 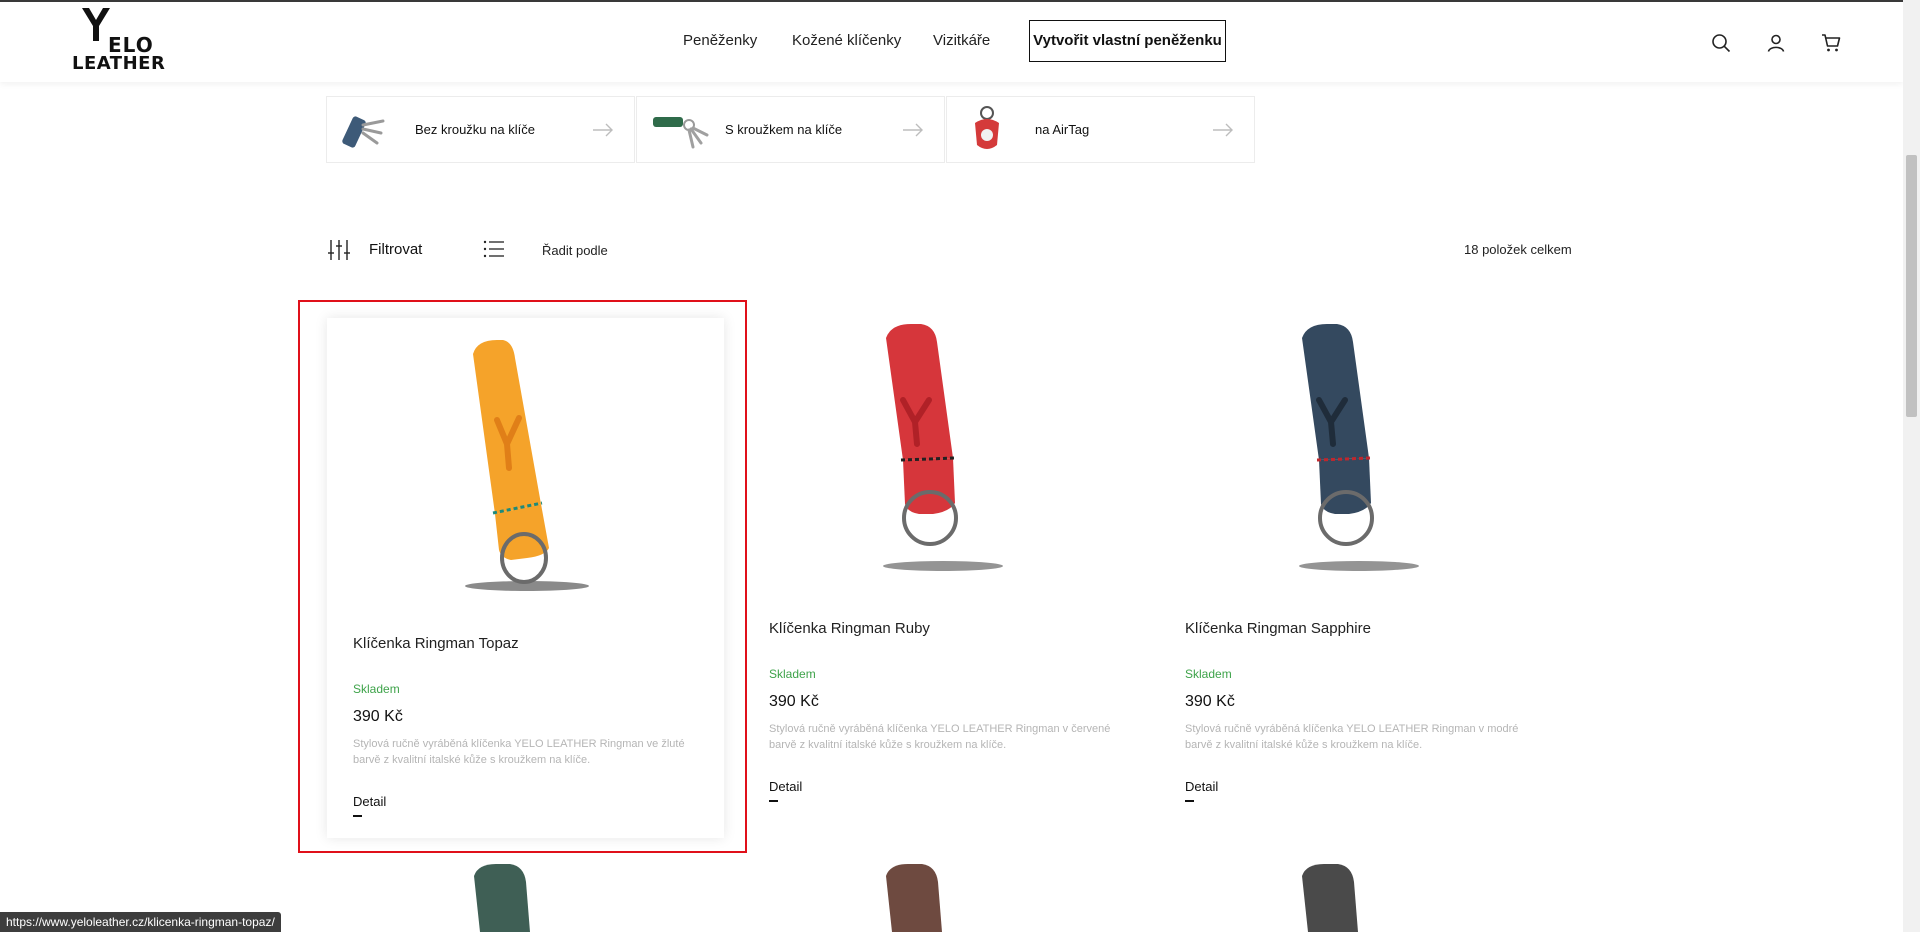 I want to click on selection-highlight, so click(x=522, y=576).